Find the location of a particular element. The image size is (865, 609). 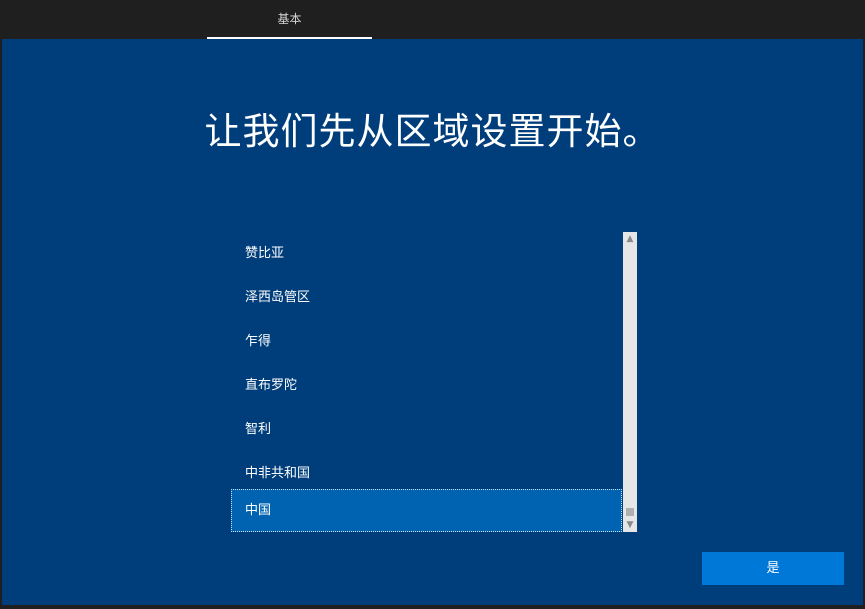

list-item-gibraltar: 直布罗陀 is located at coordinates (426, 385).